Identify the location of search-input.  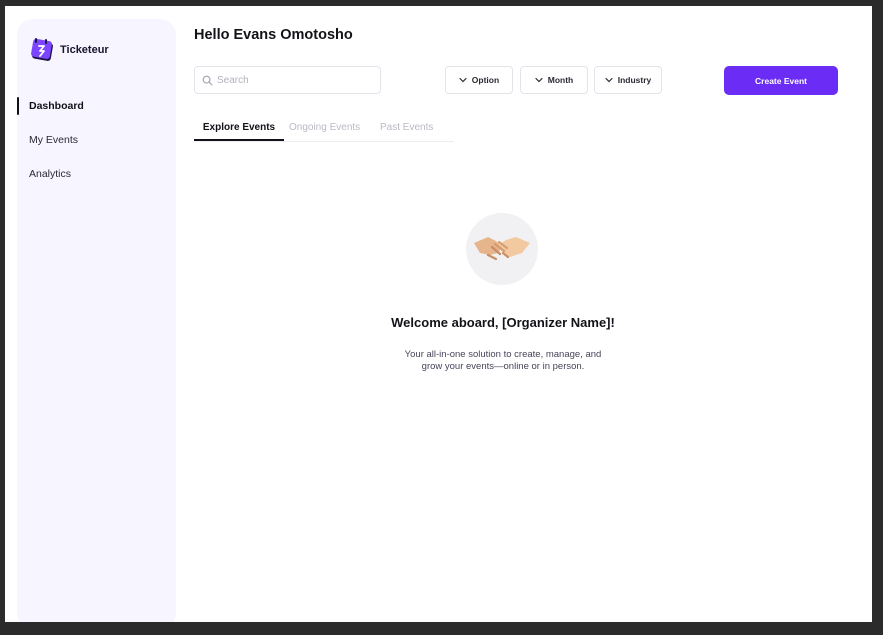
(292, 80).